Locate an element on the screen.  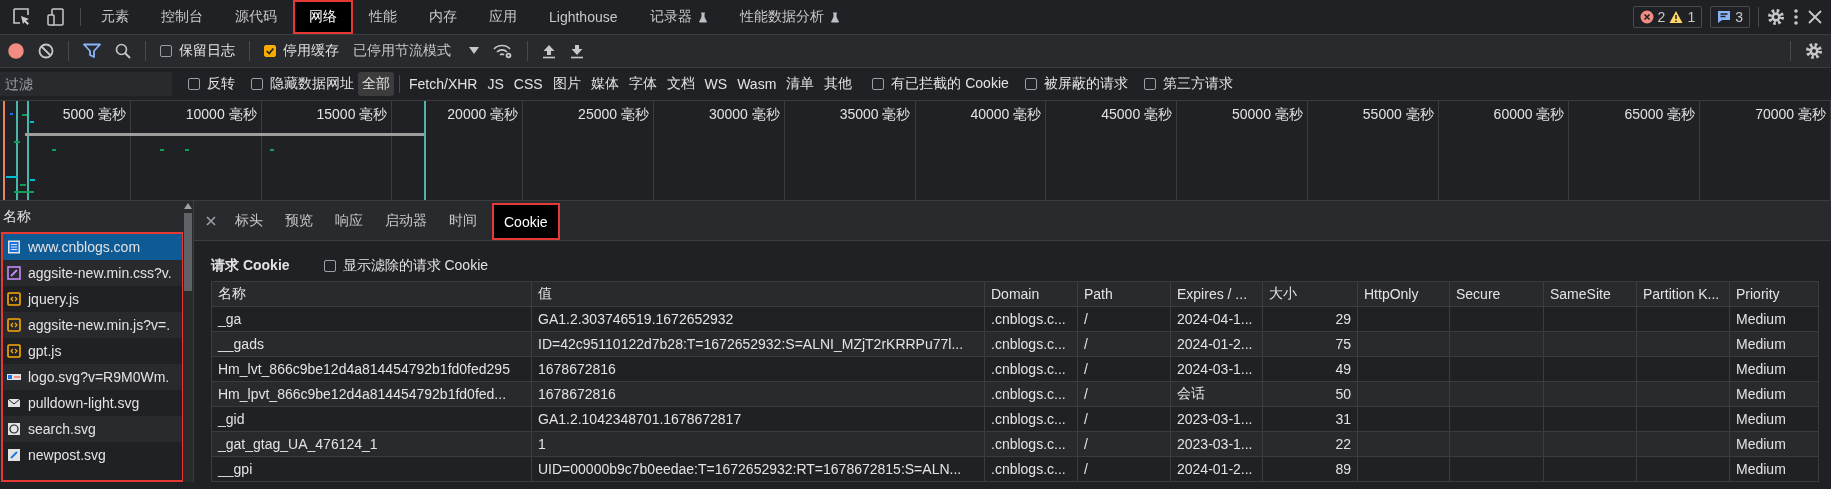
script-icon is located at coordinates (14, 351).